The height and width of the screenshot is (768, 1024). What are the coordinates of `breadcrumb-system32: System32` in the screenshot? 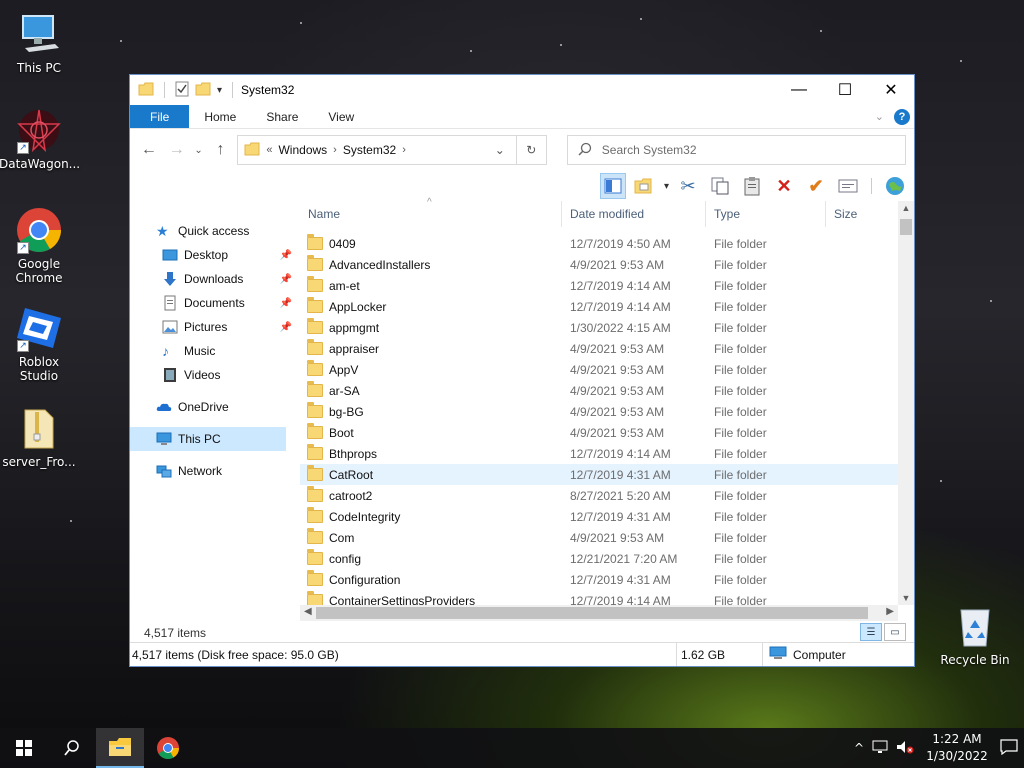 It's located at (369, 150).